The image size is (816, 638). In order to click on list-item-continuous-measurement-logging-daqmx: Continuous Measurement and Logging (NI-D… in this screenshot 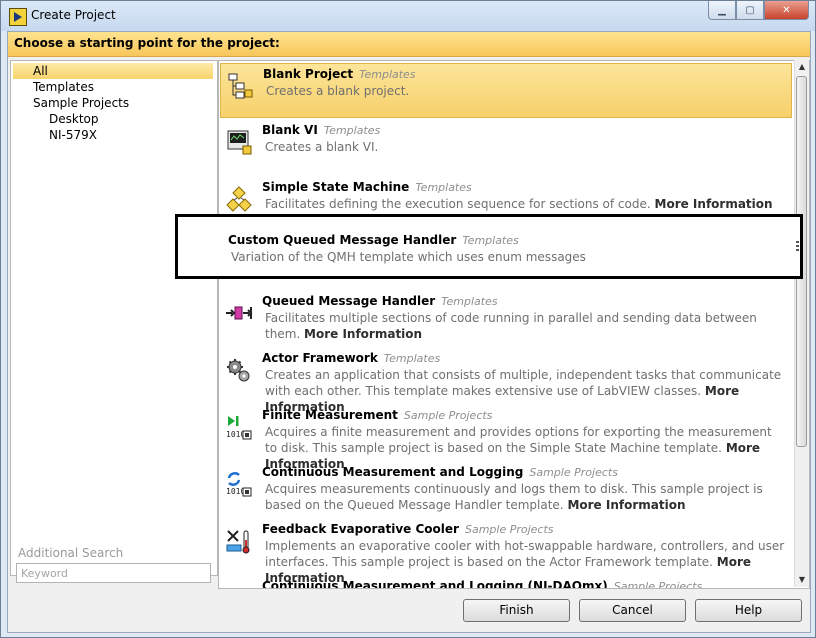, I will do `click(506, 582)`.